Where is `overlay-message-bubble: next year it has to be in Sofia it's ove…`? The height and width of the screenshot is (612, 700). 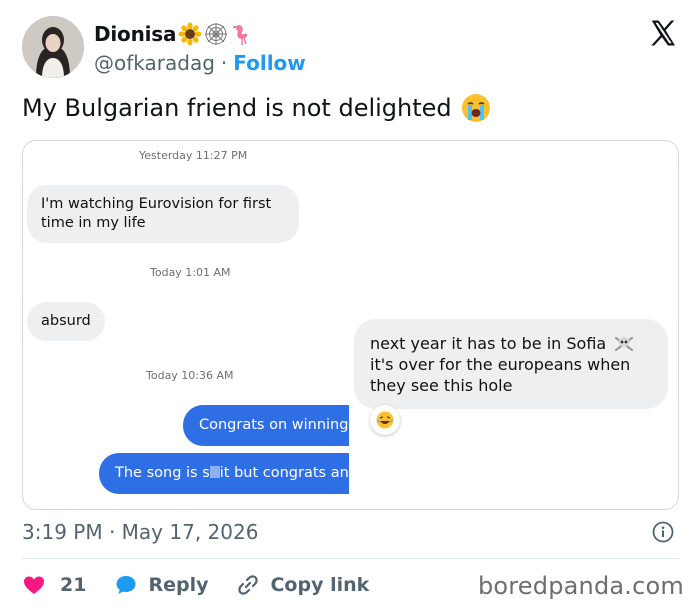 overlay-message-bubble: next year it has to be in Sofia it's ove… is located at coordinates (511, 364).